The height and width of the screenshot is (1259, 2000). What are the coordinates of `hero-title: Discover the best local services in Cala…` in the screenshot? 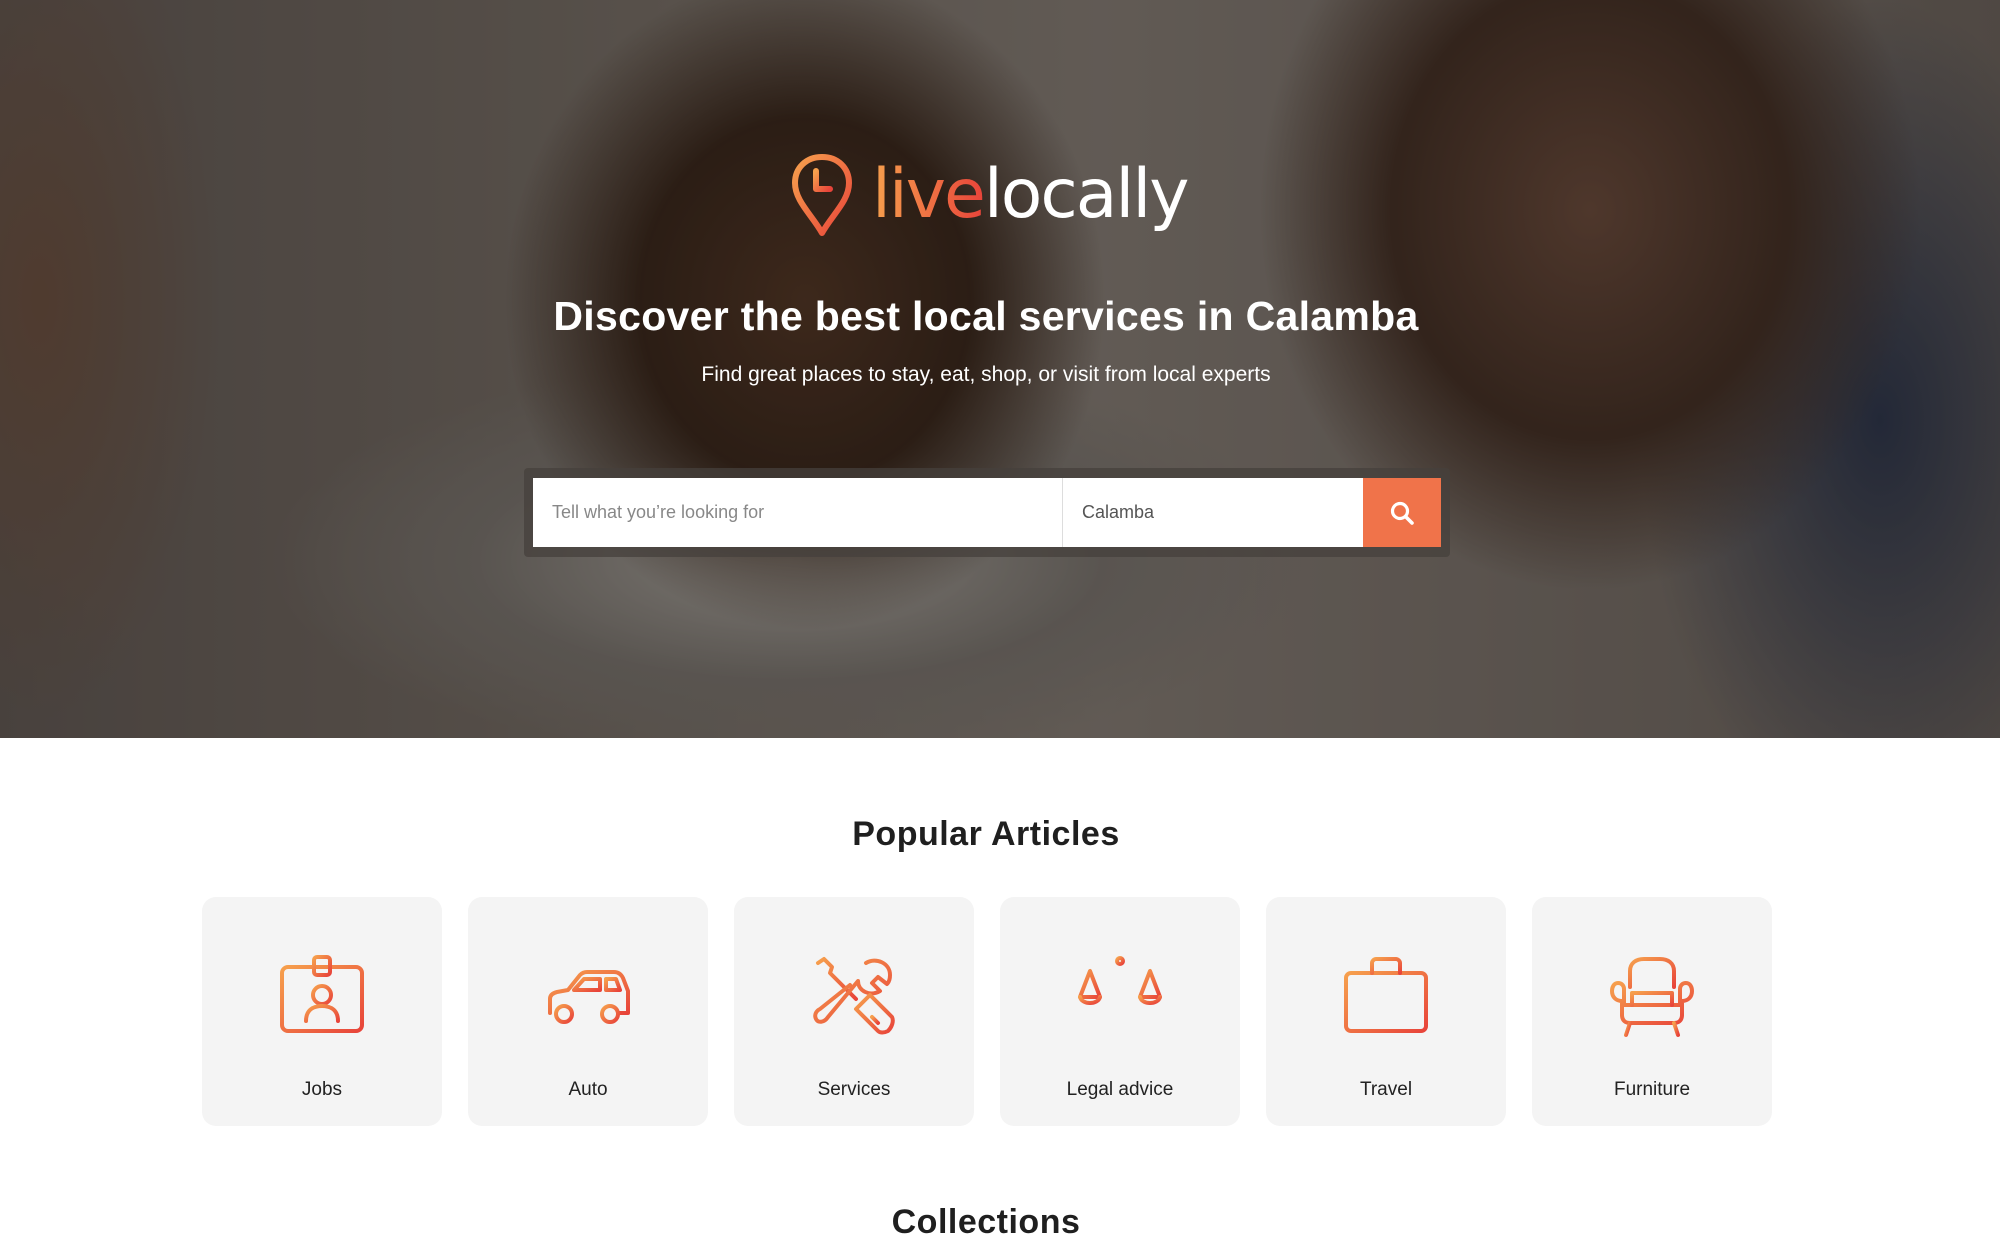 It's located at (986, 316).